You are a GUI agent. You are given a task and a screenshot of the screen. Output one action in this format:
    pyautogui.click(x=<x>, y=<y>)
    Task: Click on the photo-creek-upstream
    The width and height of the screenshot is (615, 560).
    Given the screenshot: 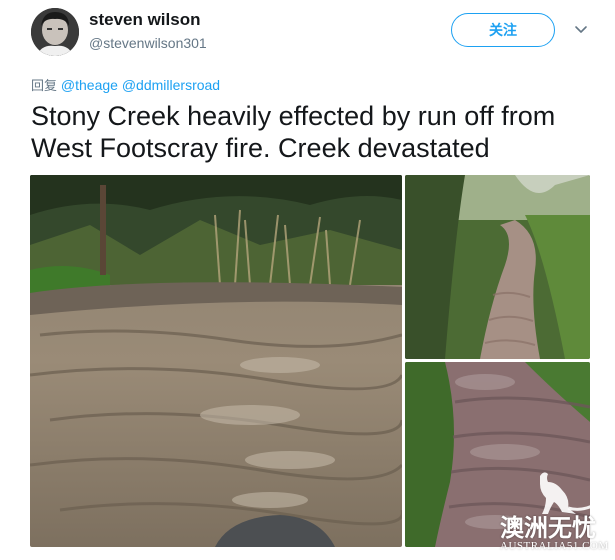 What is the action you would take?
    pyautogui.click(x=497, y=267)
    